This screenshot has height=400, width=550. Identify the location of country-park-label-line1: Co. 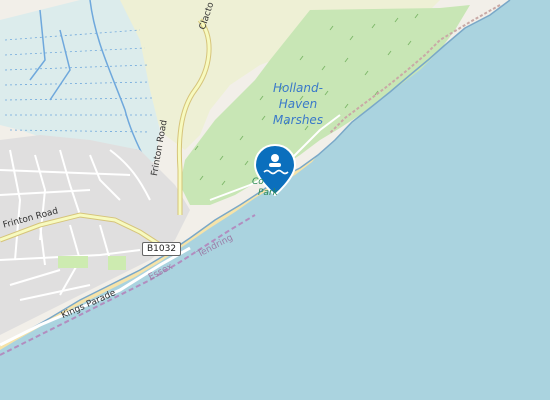
(258, 182).